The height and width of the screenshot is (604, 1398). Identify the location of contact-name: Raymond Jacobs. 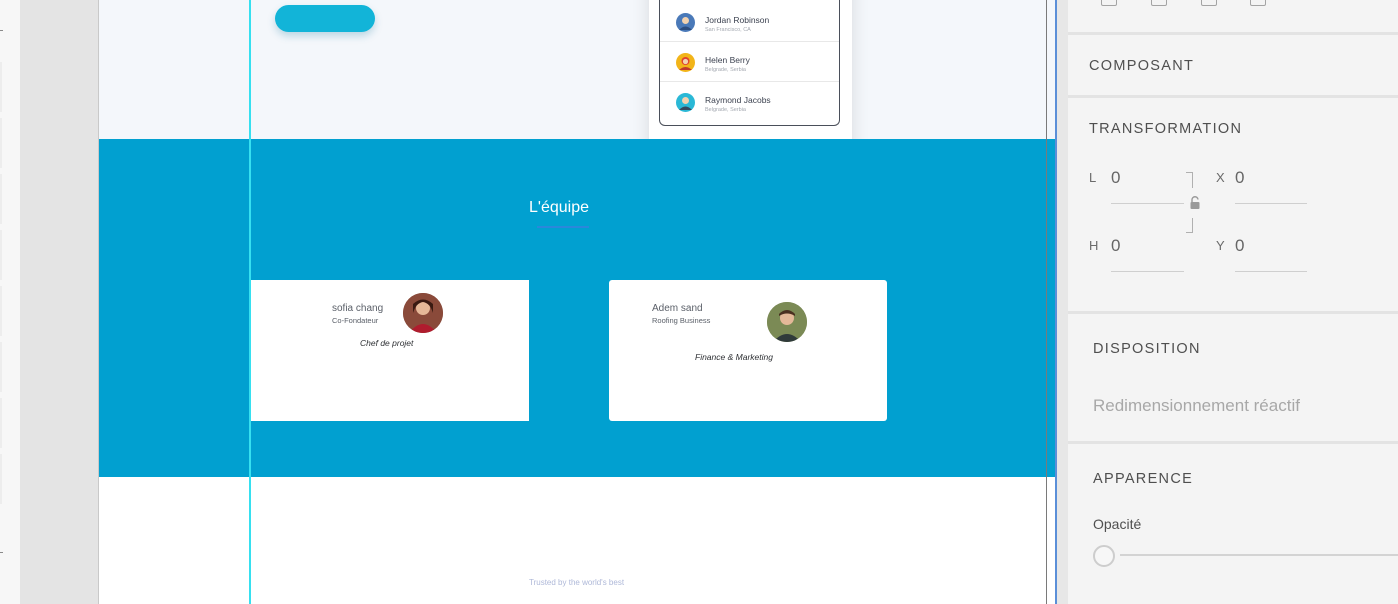
(738, 100).